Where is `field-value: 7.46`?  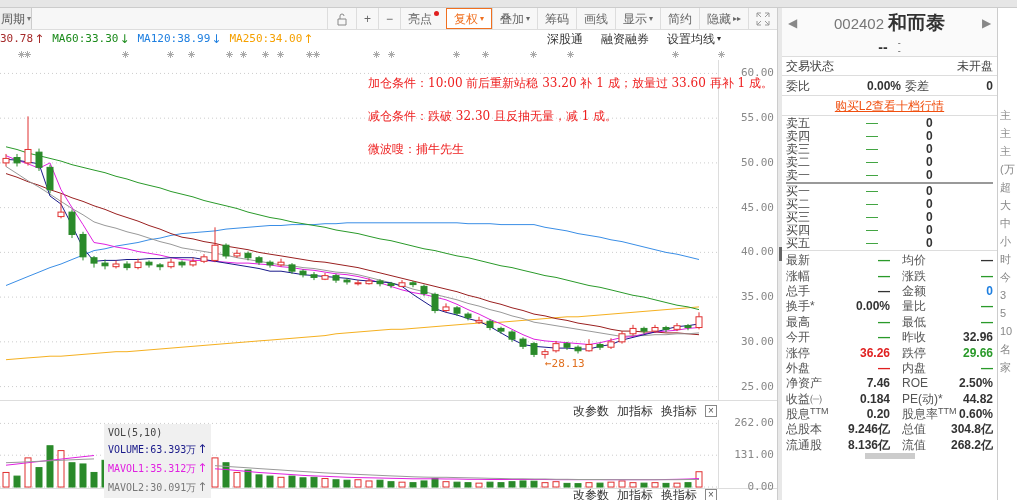 field-value: 7.46 is located at coordinates (878, 384).